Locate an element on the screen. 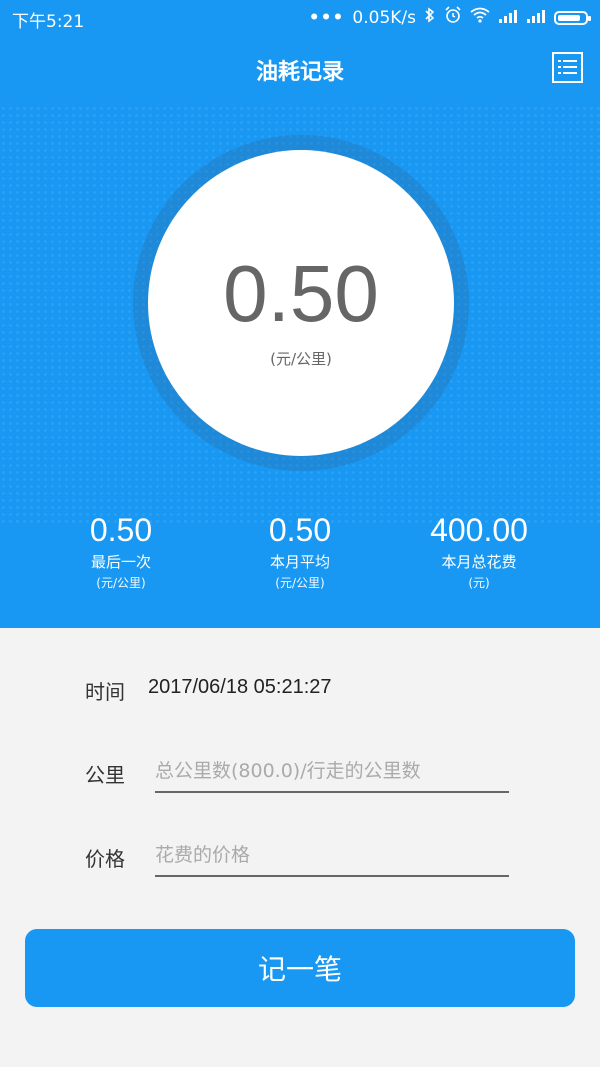 This screenshot has width=600, height=1067. time-label: 时间 is located at coordinates (105, 692).